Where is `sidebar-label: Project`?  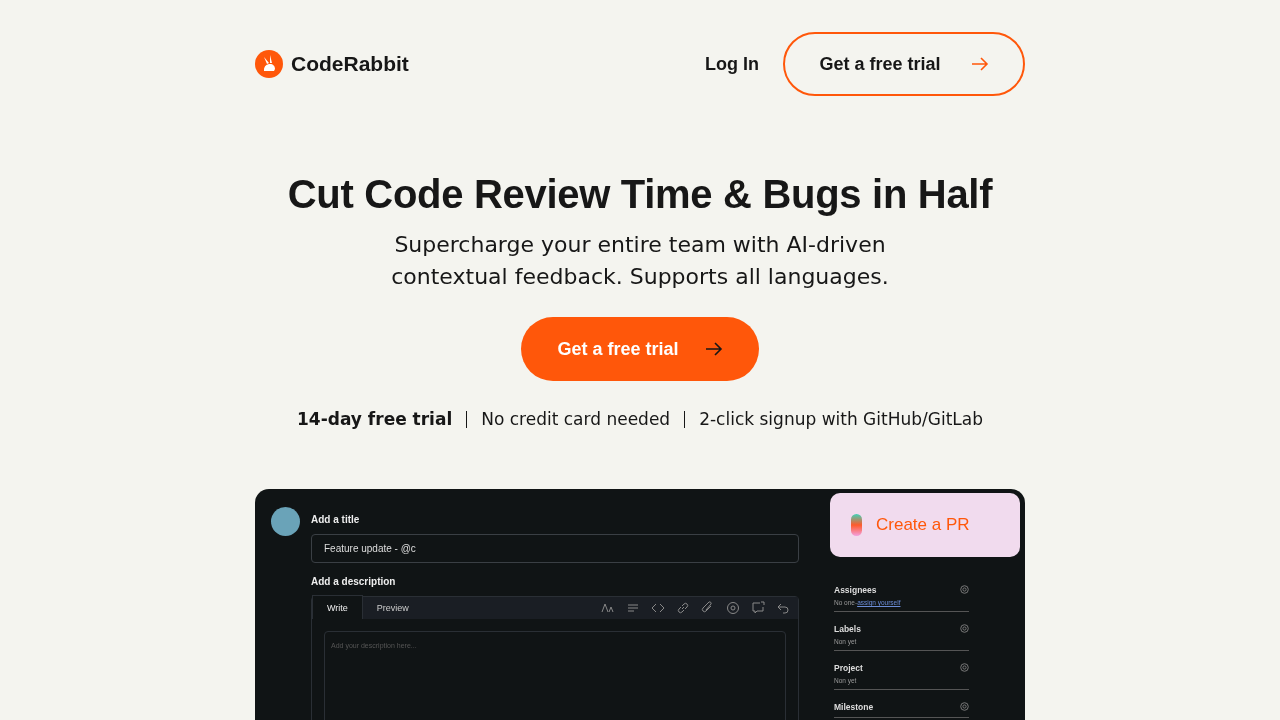
sidebar-label: Project is located at coordinates (849, 668).